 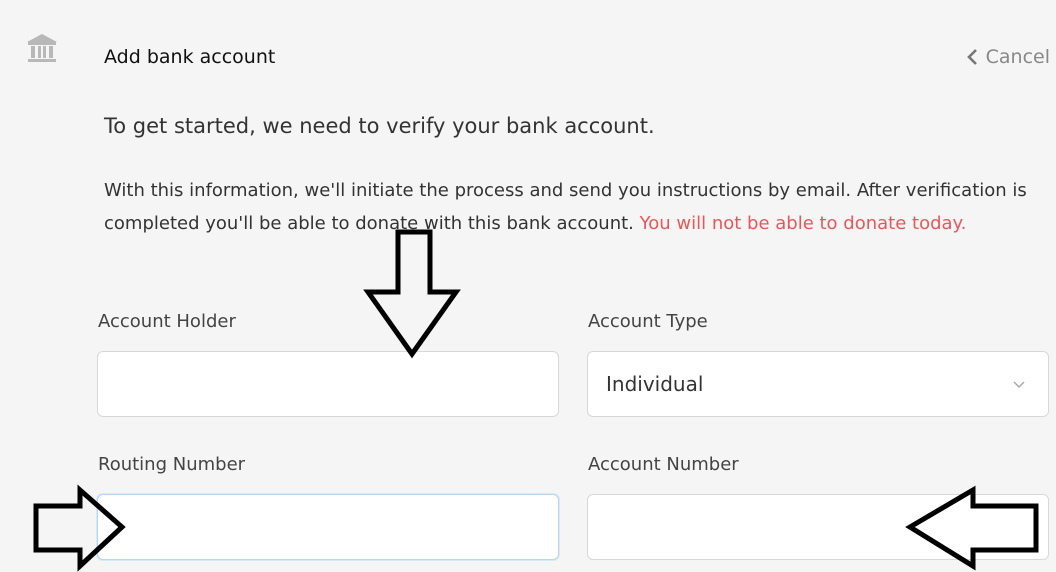 What do you see at coordinates (42, 48) in the screenshot?
I see `bank-icon` at bounding box center [42, 48].